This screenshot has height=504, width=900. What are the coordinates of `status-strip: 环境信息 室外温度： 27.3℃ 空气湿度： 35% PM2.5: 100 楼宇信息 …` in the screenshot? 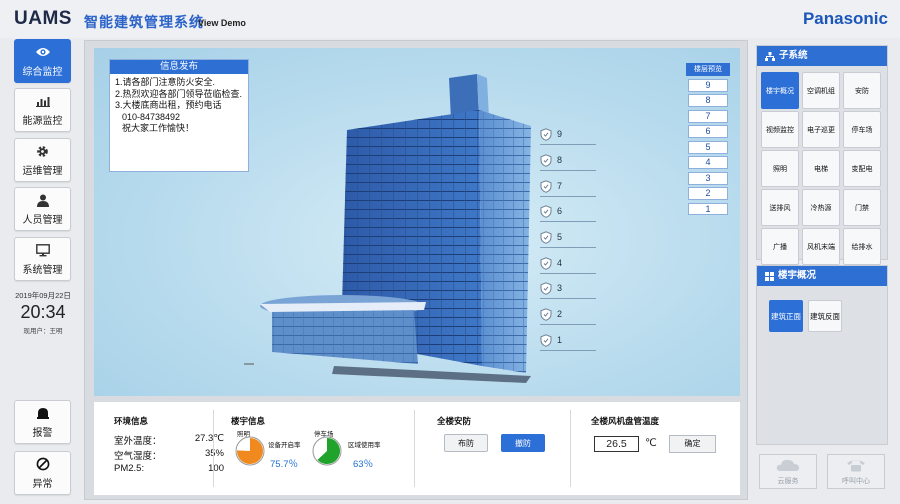 It's located at (417, 448).